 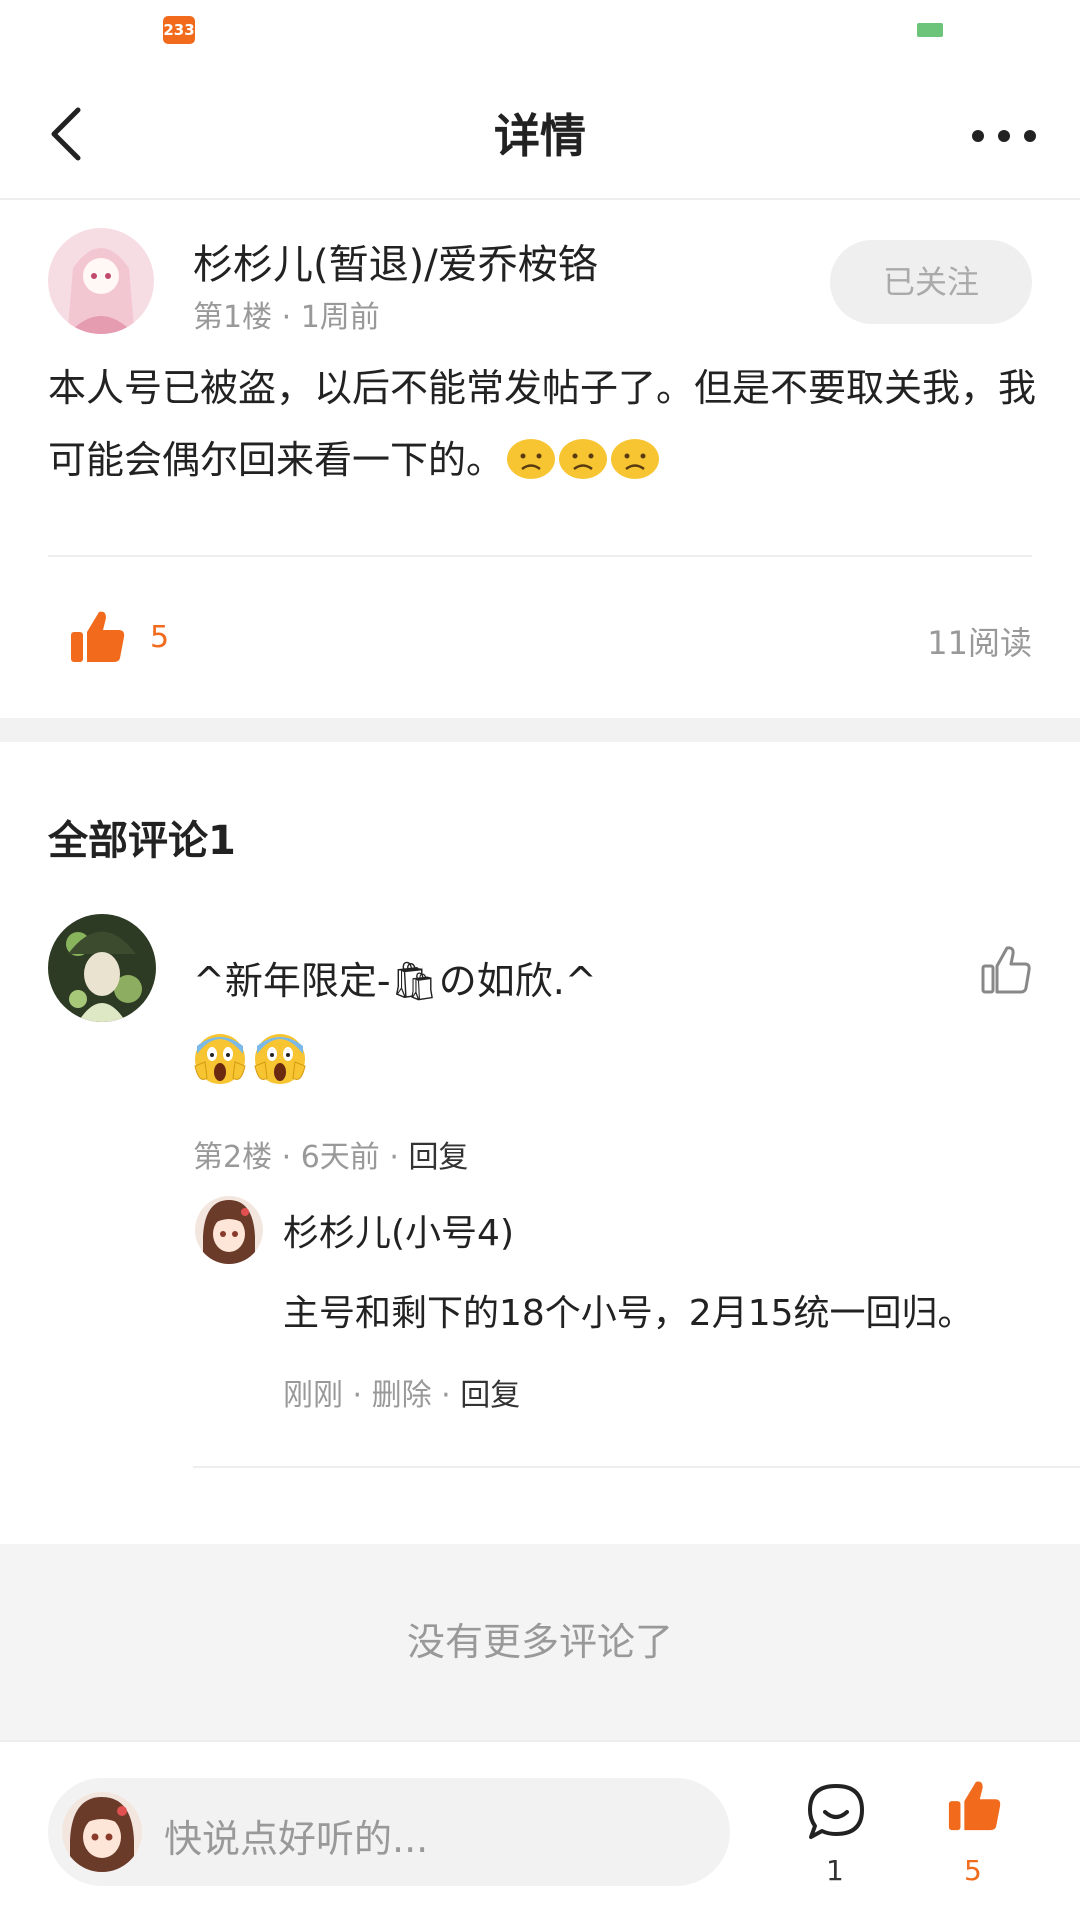 I want to click on like-button, so click(x=974, y=1806).